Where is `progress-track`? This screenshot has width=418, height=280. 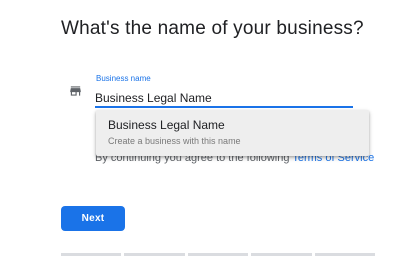 progress-track is located at coordinates (218, 254).